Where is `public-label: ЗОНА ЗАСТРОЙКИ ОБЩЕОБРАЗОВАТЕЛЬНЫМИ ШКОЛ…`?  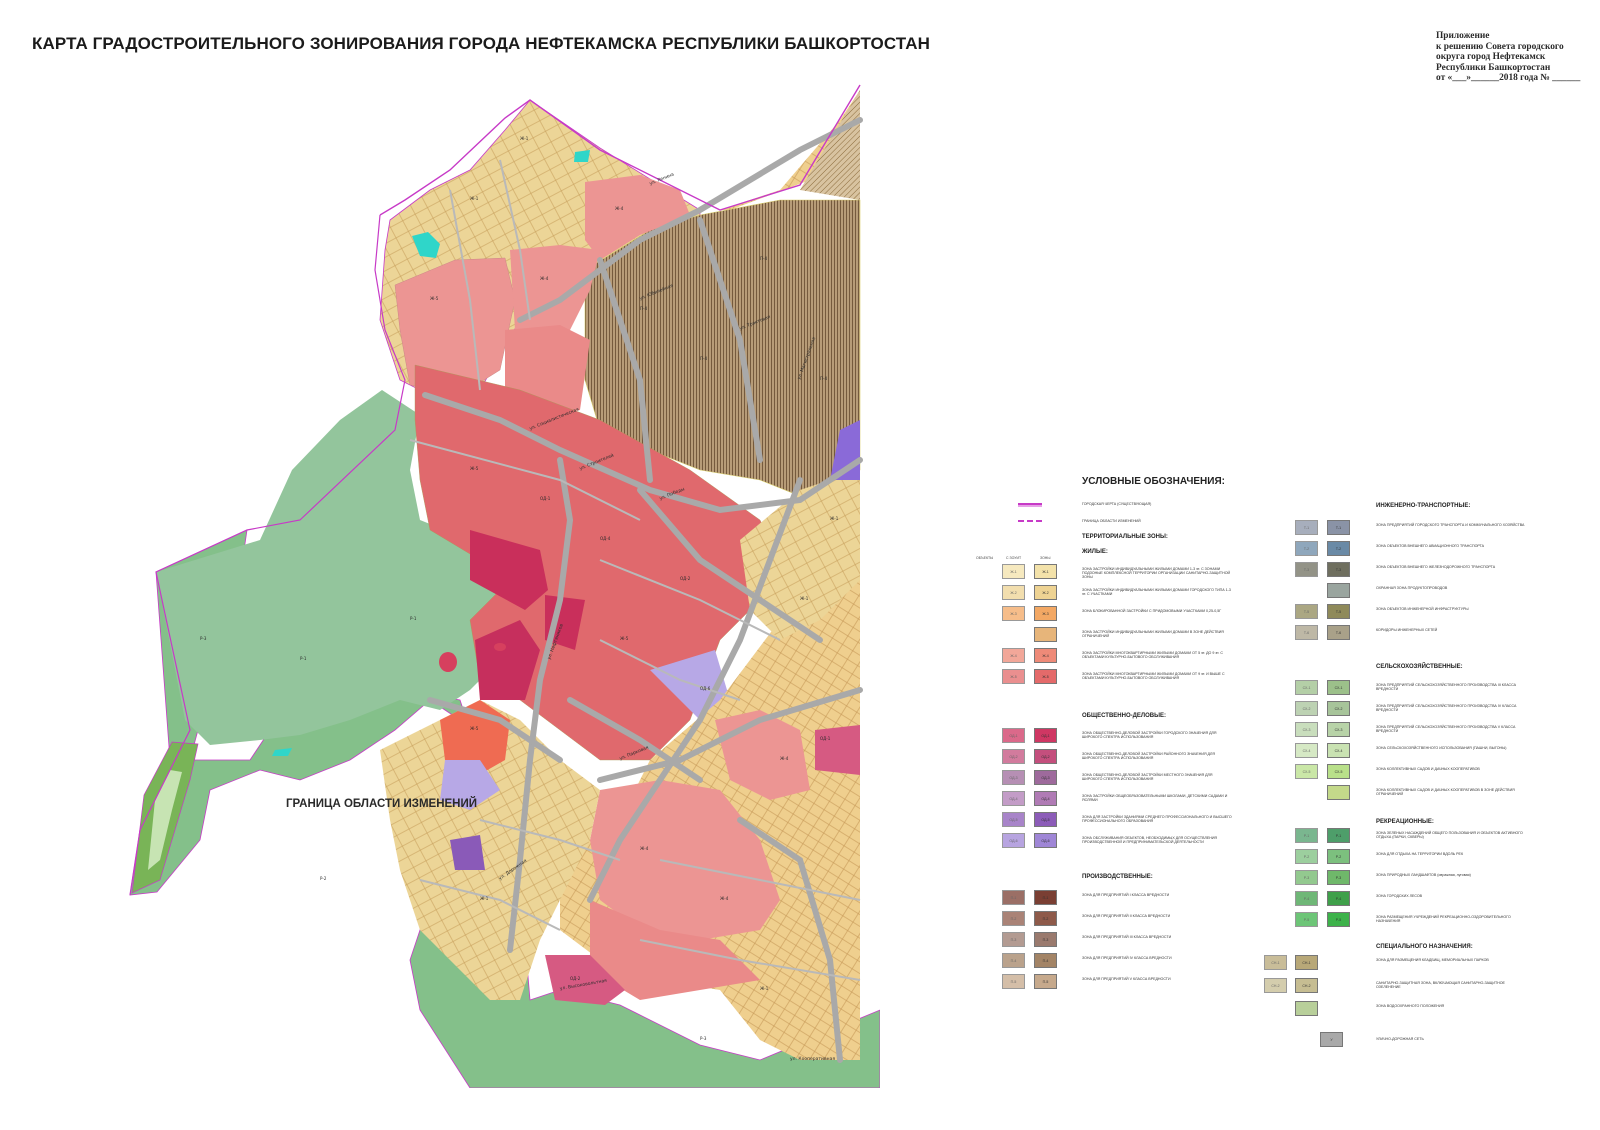 public-label: ЗОНА ЗАСТРОЙКИ ОБЩЕОБРАЗОВАТЕЛЬНЫМИ ШКОЛ… is located at coordinates (1155, 798).